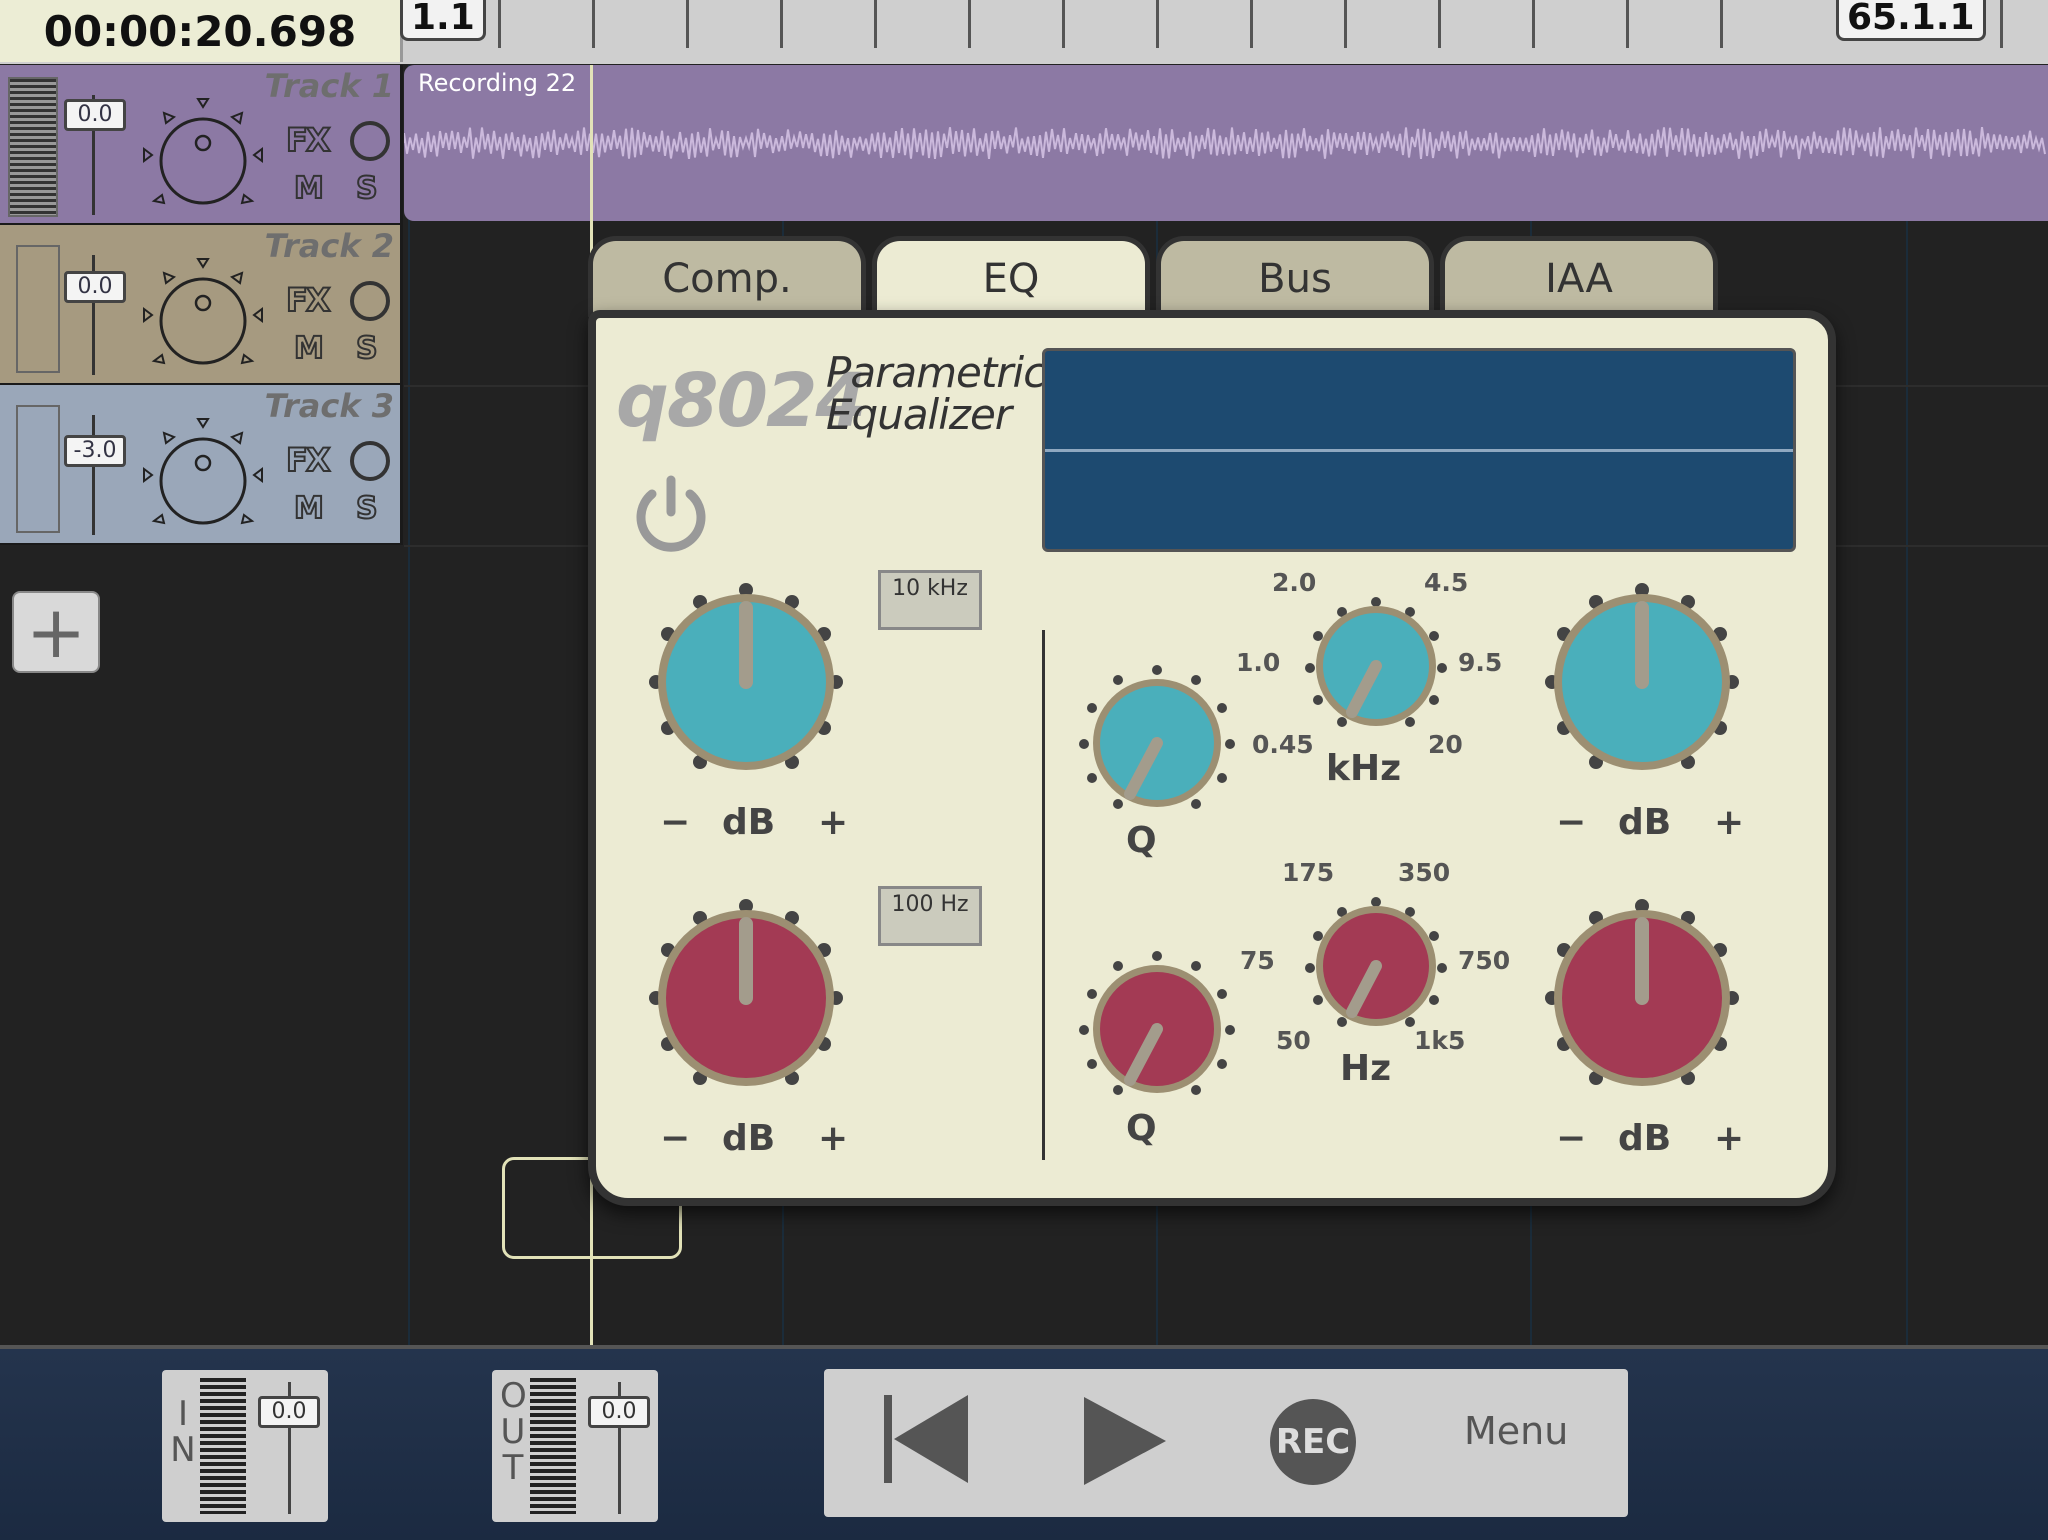 Image resolution: width=2048 pixels, height=1540 pixels. I want to click on track-header-3: Track 3 -3.0 FX M S, so click(201, 465).